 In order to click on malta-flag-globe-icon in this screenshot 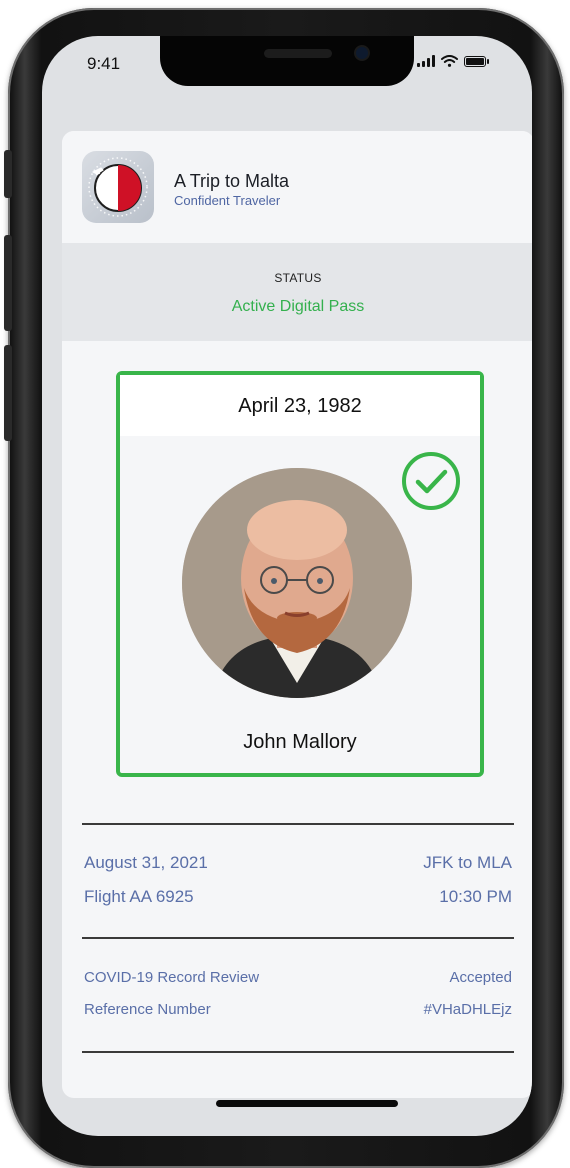, I will do `click(118, 187)`.